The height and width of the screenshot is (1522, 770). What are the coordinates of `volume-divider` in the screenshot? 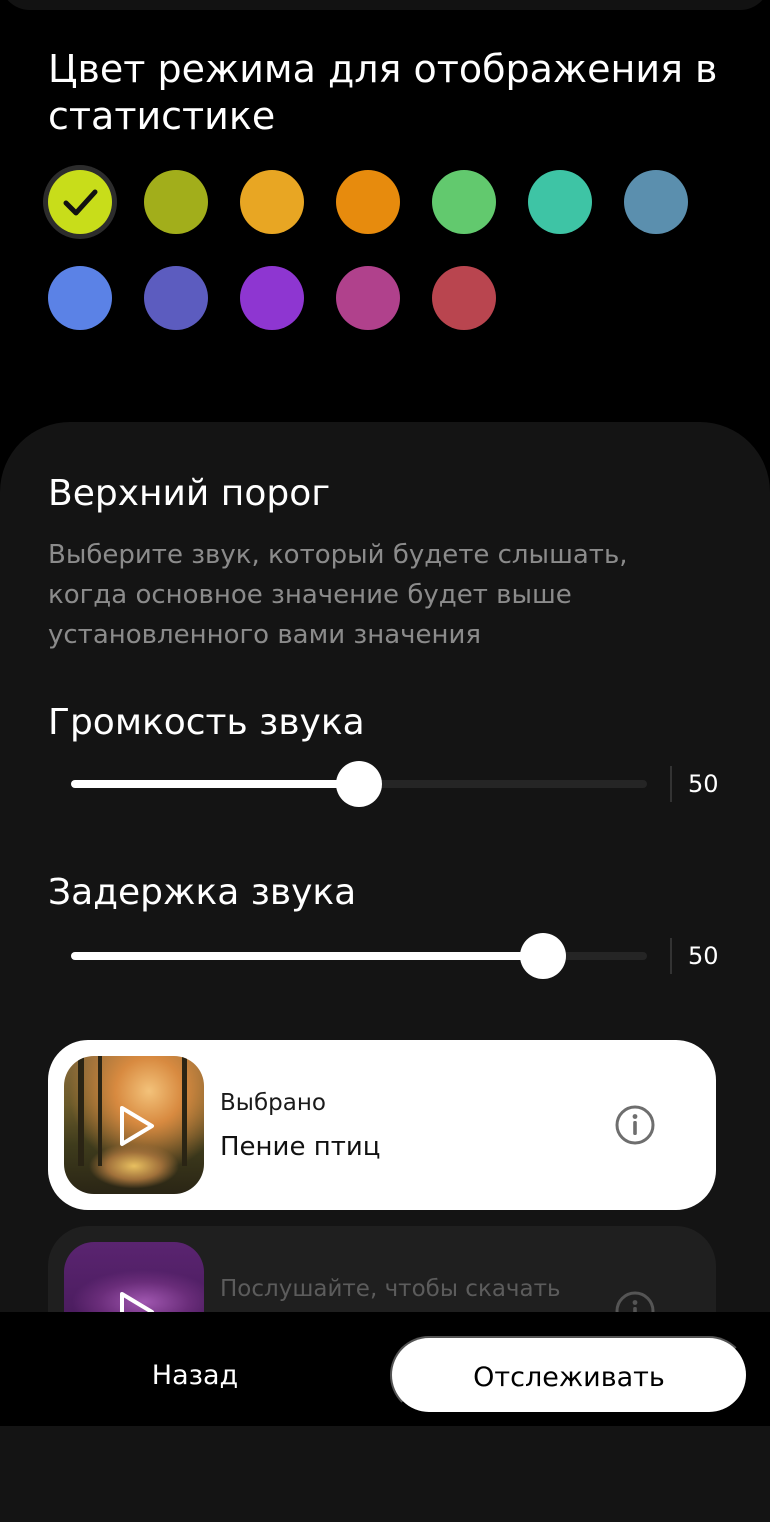 It's located at (671, 784).